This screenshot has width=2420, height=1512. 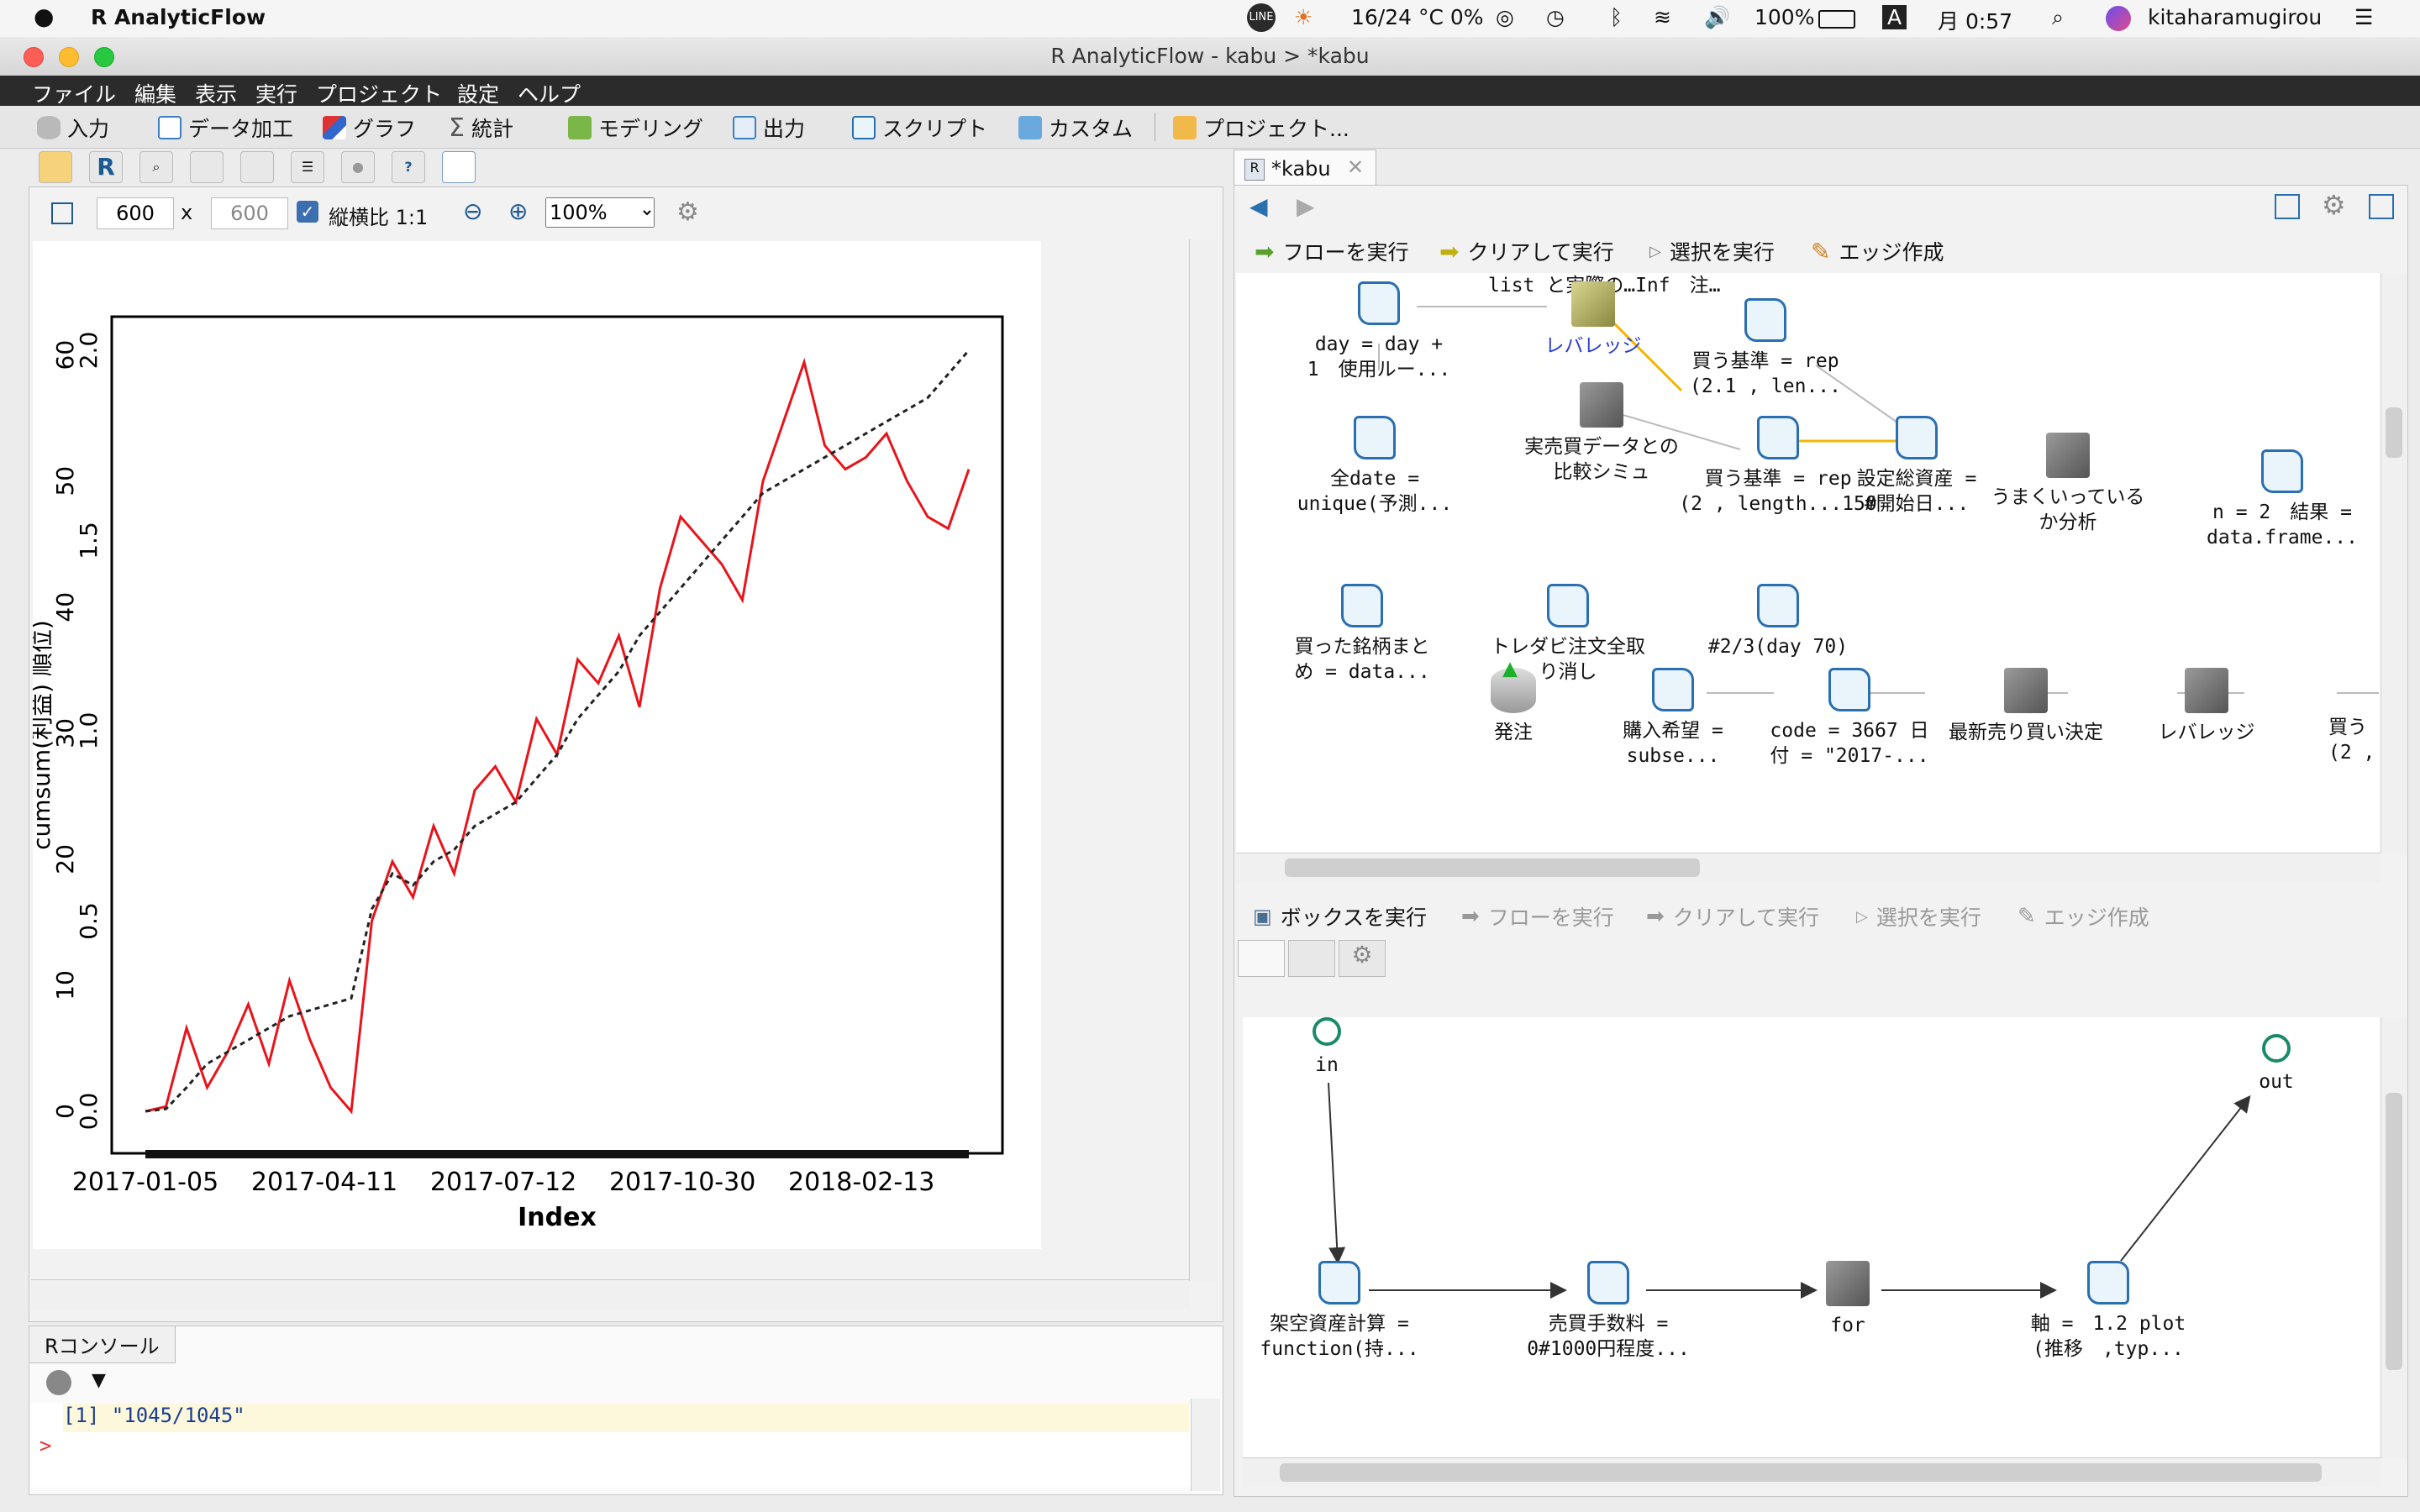 I want to click on box-hscroll-thumb, so click(x=1801, y=1472).